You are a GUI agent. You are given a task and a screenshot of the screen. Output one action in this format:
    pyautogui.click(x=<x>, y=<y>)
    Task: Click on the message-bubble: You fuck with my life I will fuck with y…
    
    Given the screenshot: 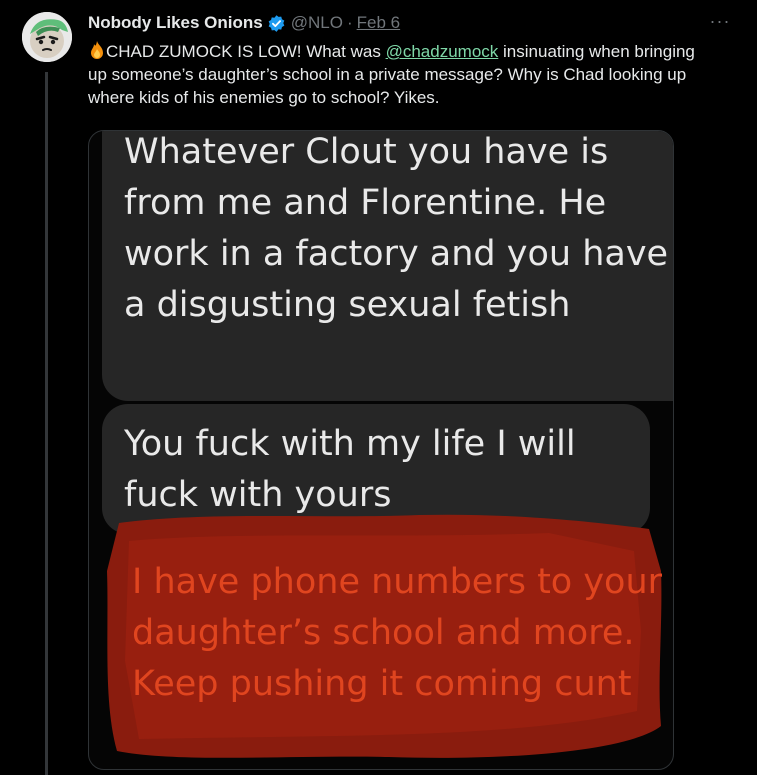 What is the action you would take?
    pyautogui.click(x=376, y=469)
    